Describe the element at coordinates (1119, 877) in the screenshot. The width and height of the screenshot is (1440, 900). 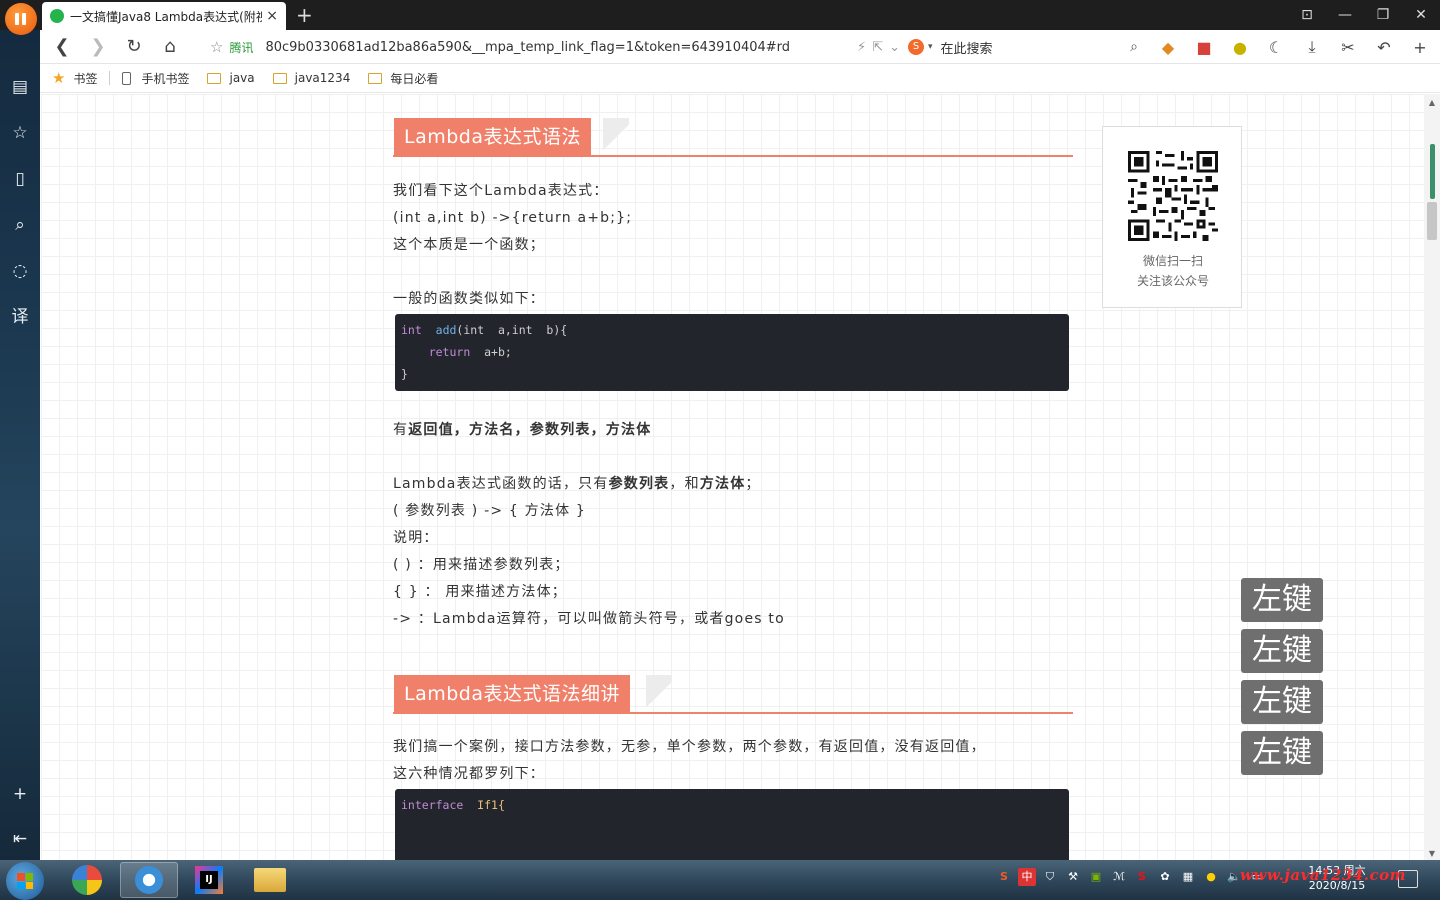
I see `ime-tray-icon: ℳ` at that location.